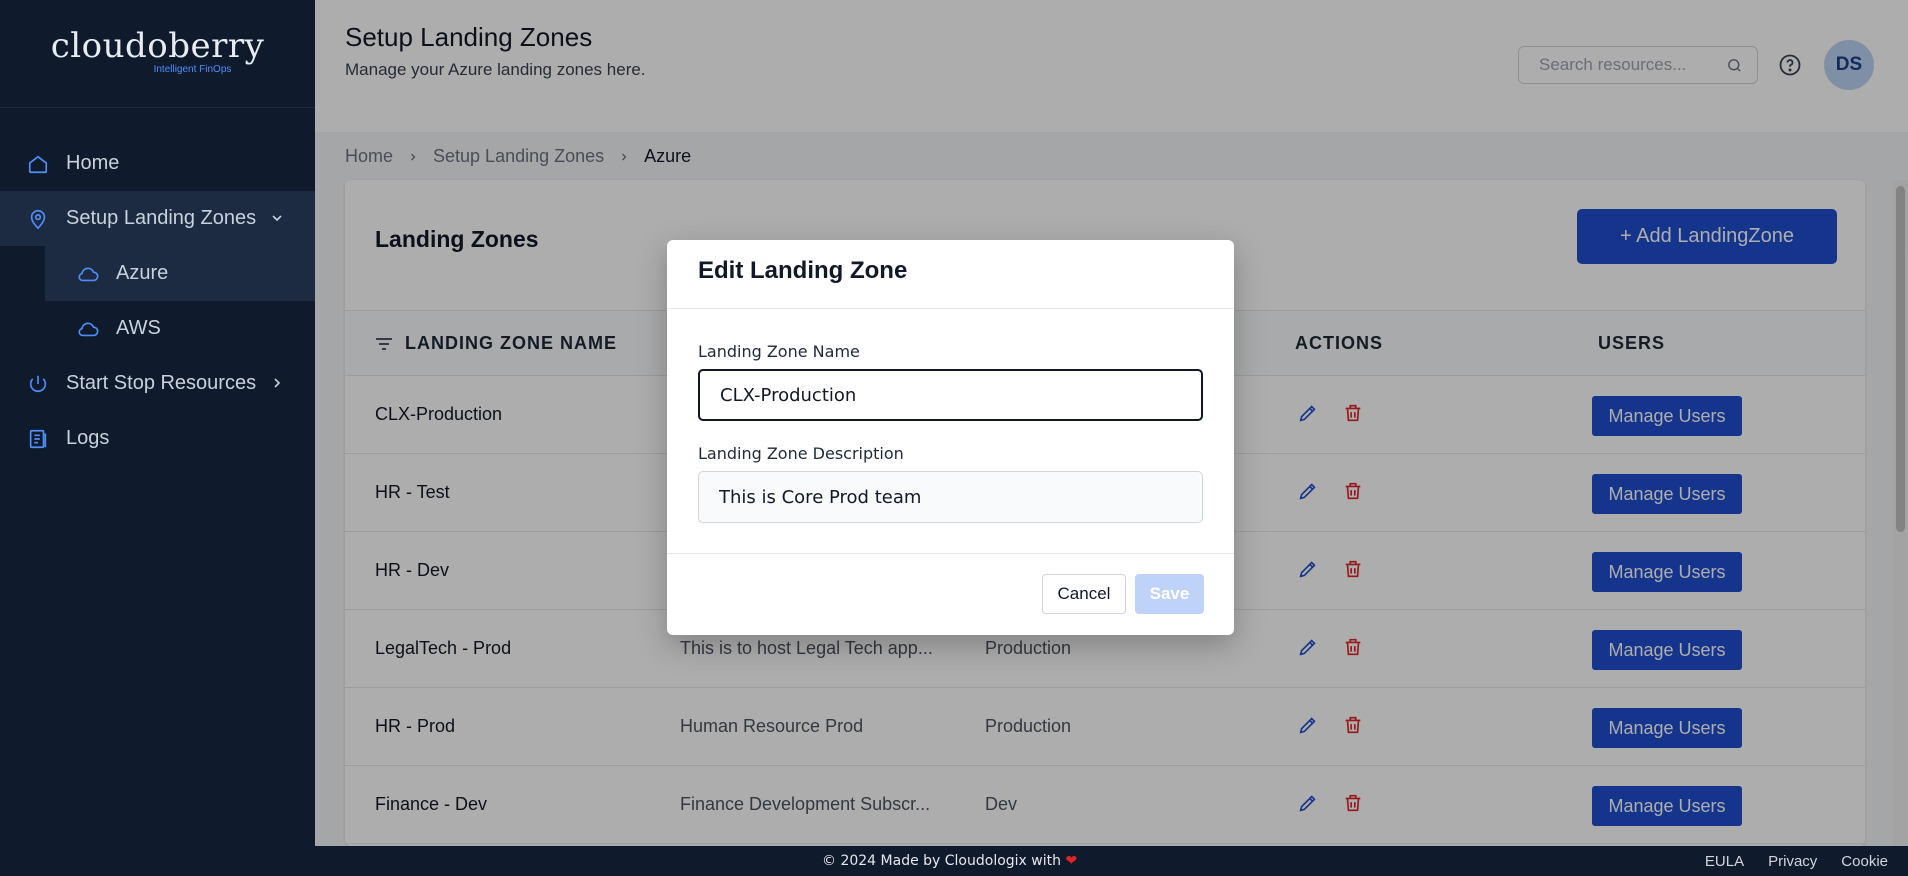 The width and height of the screenshot is (1908, 876). Describe the element at coordinates (192, 69) in the screenshot. I see `brand-tagline: Intelligent FinOps` at that location.